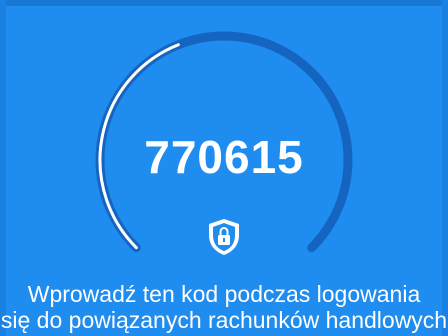 The image size is (448, 336). What do you see at coordinates (224, 237) in the screenshot?
I see `shield-lock-icon` at bounding box center [224, 237].